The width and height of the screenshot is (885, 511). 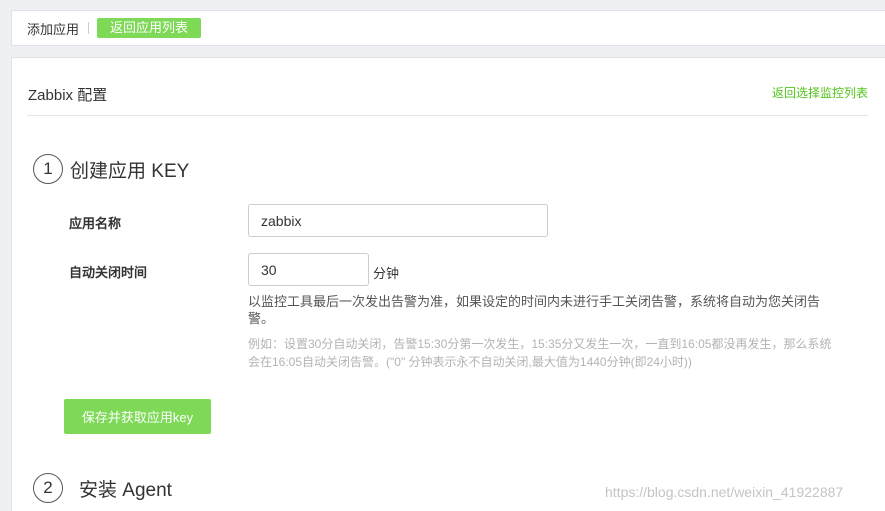 I want to click on watermark: https://blog.csdn.net/weixin_41922887, so click(x=724, y=492).